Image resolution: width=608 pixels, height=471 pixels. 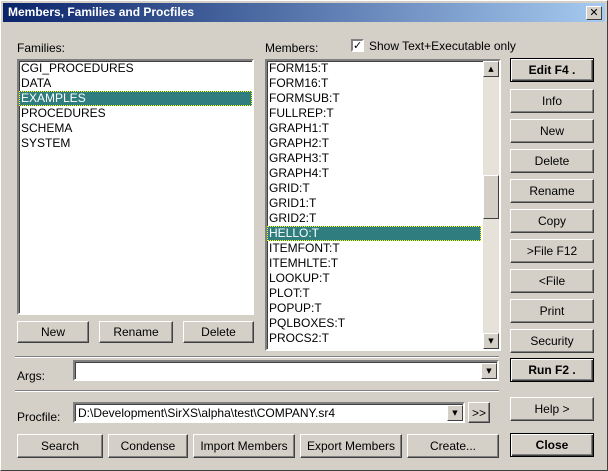 What do you see at coordinates (135, 98) in the screenshot?
I see `families-list-item: EXAMPLES` at bounding box center [135, 98].